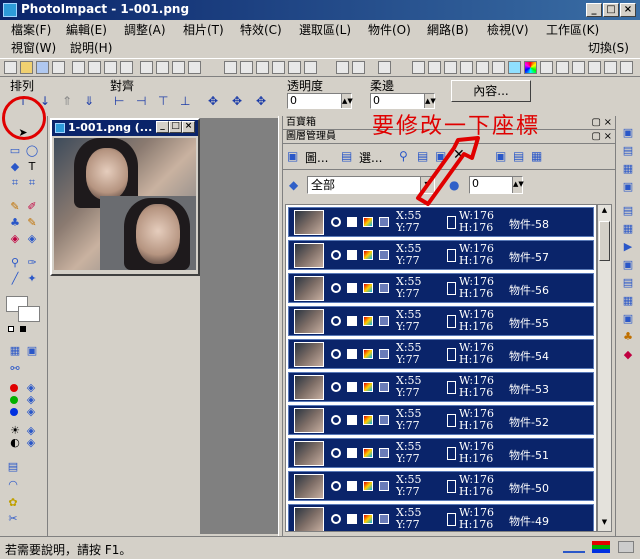 Image resolution: width=640 pixels, height=559 pixels. Describe the element at coordinates (15, 151) in the screenshot. I see `selection-tool-icon: ▭` at that location.